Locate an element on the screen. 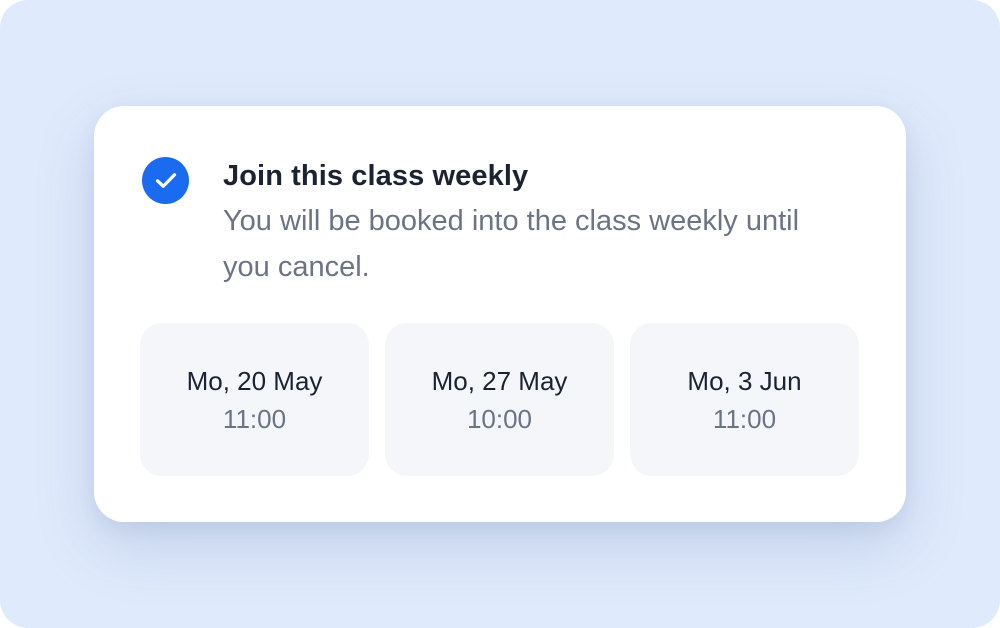  session-date: Mo, 27 May is located at coordinates (499, 380).